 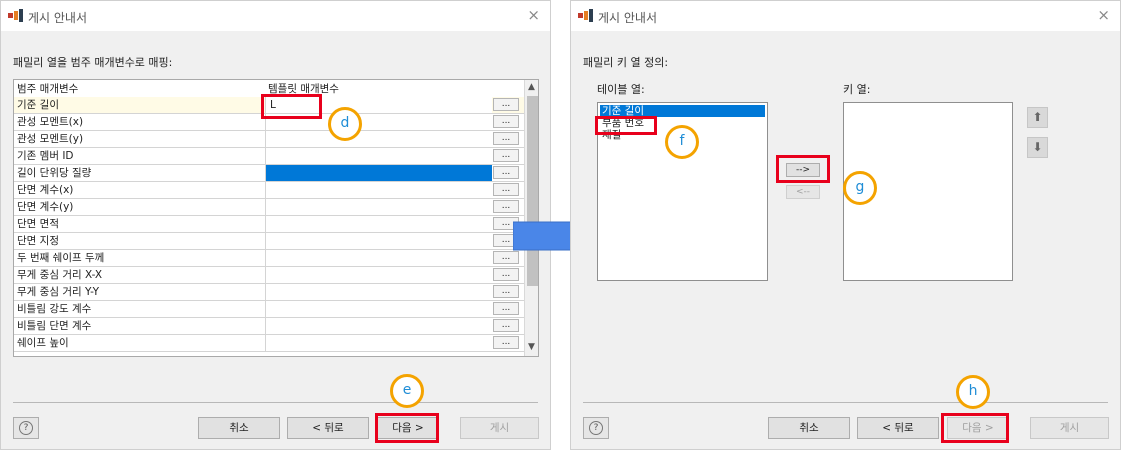 I want to click on page-heading: 패밀리 키 열 정의:, so click(x=626, y=62).